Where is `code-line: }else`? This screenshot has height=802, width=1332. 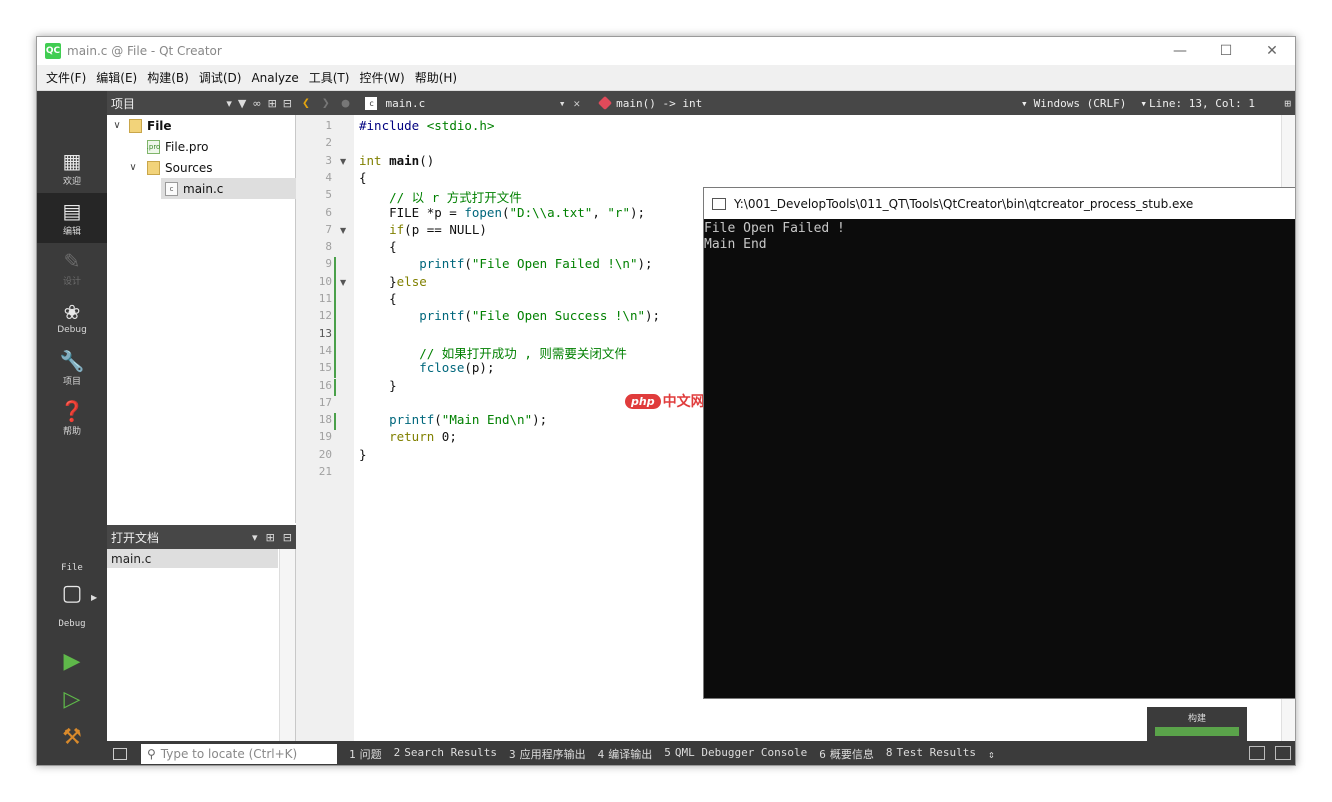
code-line: }else is located at coordinates (393, 281).